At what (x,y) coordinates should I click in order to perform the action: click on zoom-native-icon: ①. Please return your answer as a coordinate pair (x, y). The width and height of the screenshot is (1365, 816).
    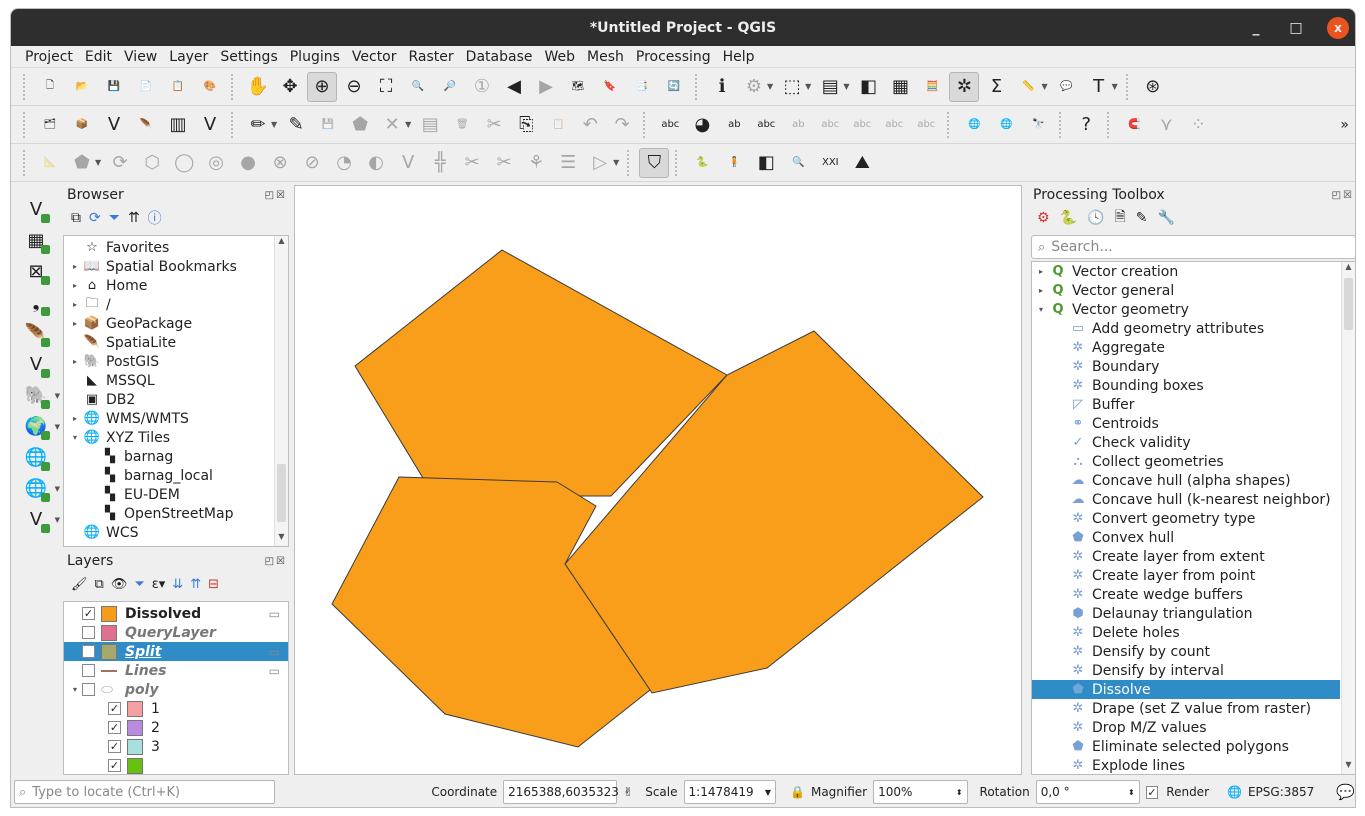
    Looking at the image, I should click on (482, 87).